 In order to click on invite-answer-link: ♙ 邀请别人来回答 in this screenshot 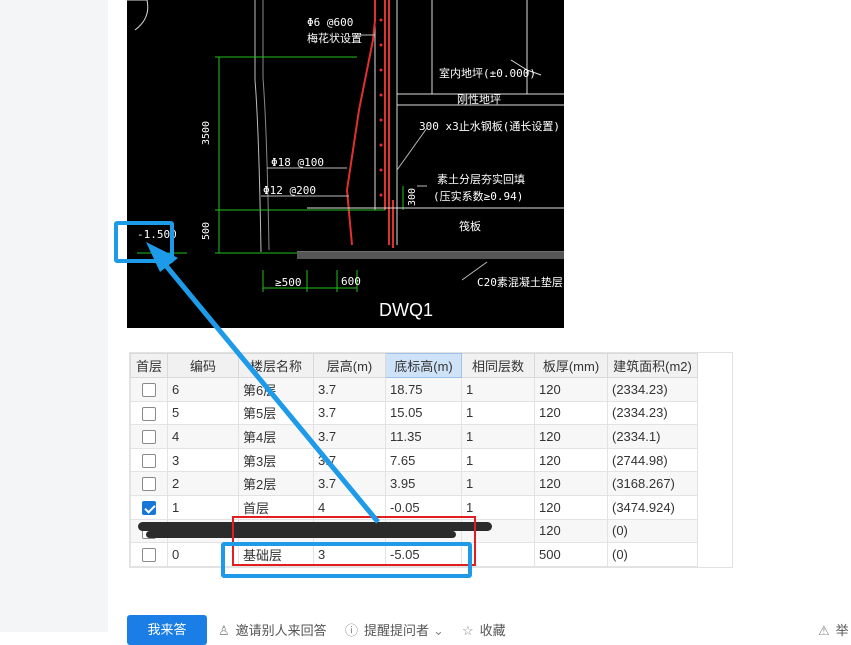, I will do `click(272, 629)`.